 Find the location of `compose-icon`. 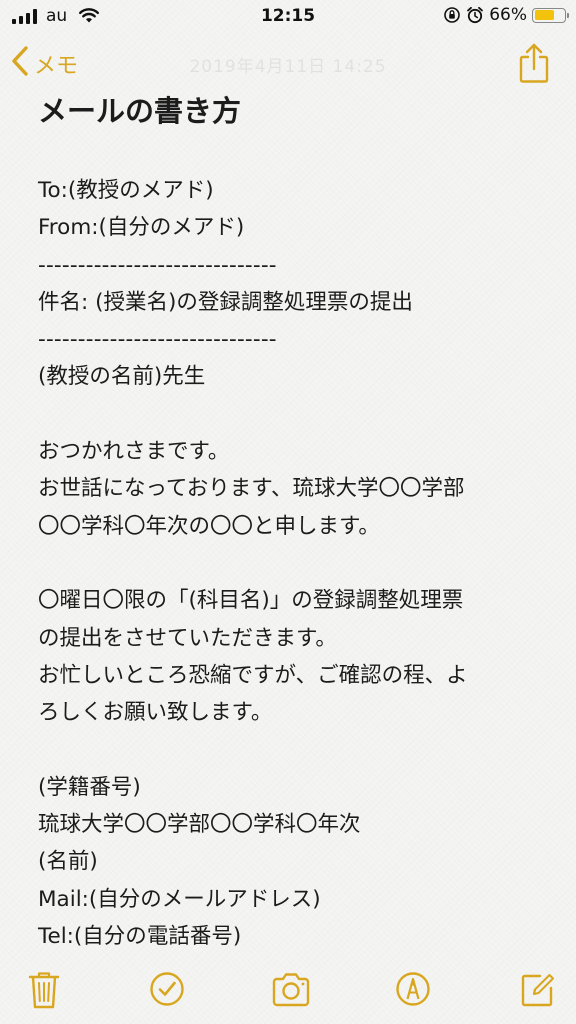

compose-icon is located at coordinates (537, 990).